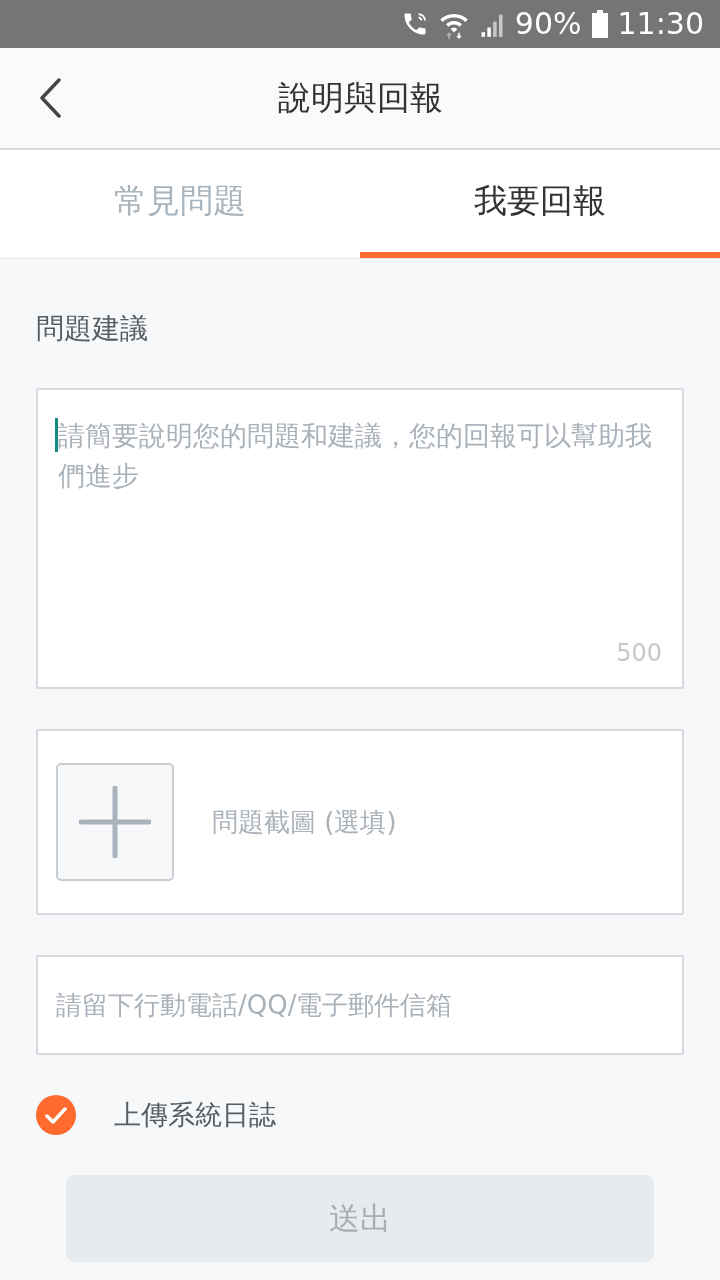 This screenshot has height=1280, width=720. I want to click on screenshot-label: 問題截圖 (選填), so click(304, 822).